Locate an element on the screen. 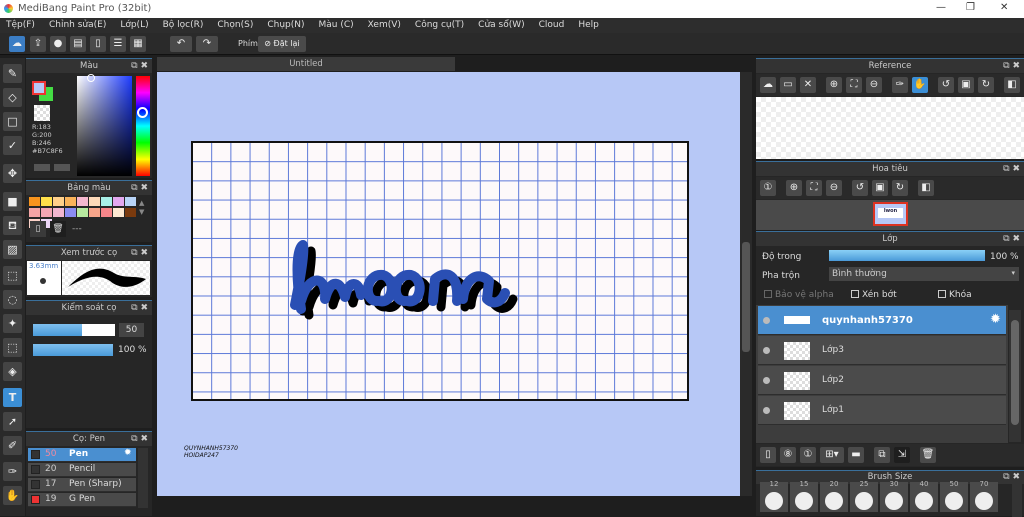 The height and width of the screenshot is (517, 1024). transparent-color is located at coordinates (42, 113).